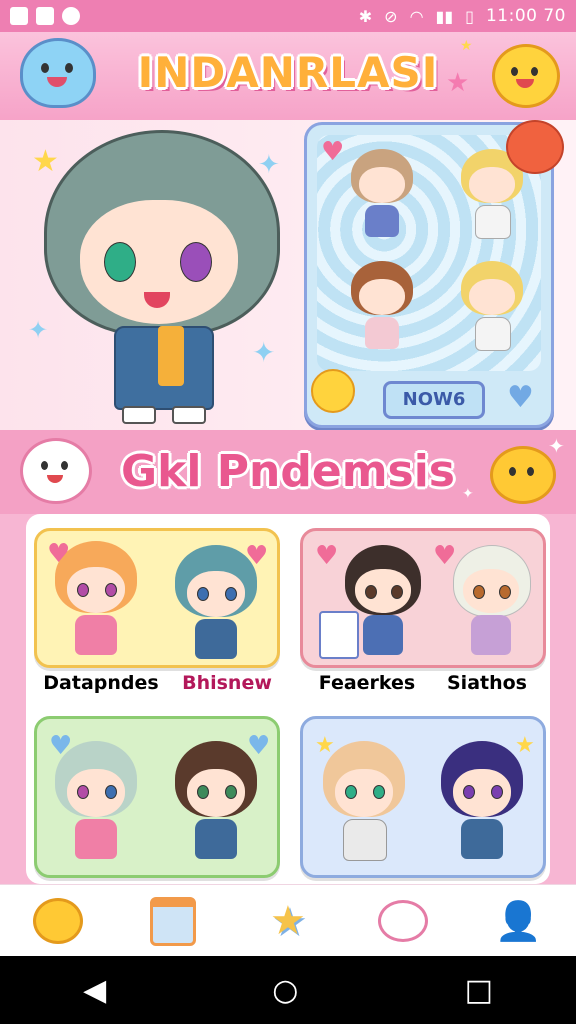  I want to click on card-label: Bhisnew, so click(227, 683).